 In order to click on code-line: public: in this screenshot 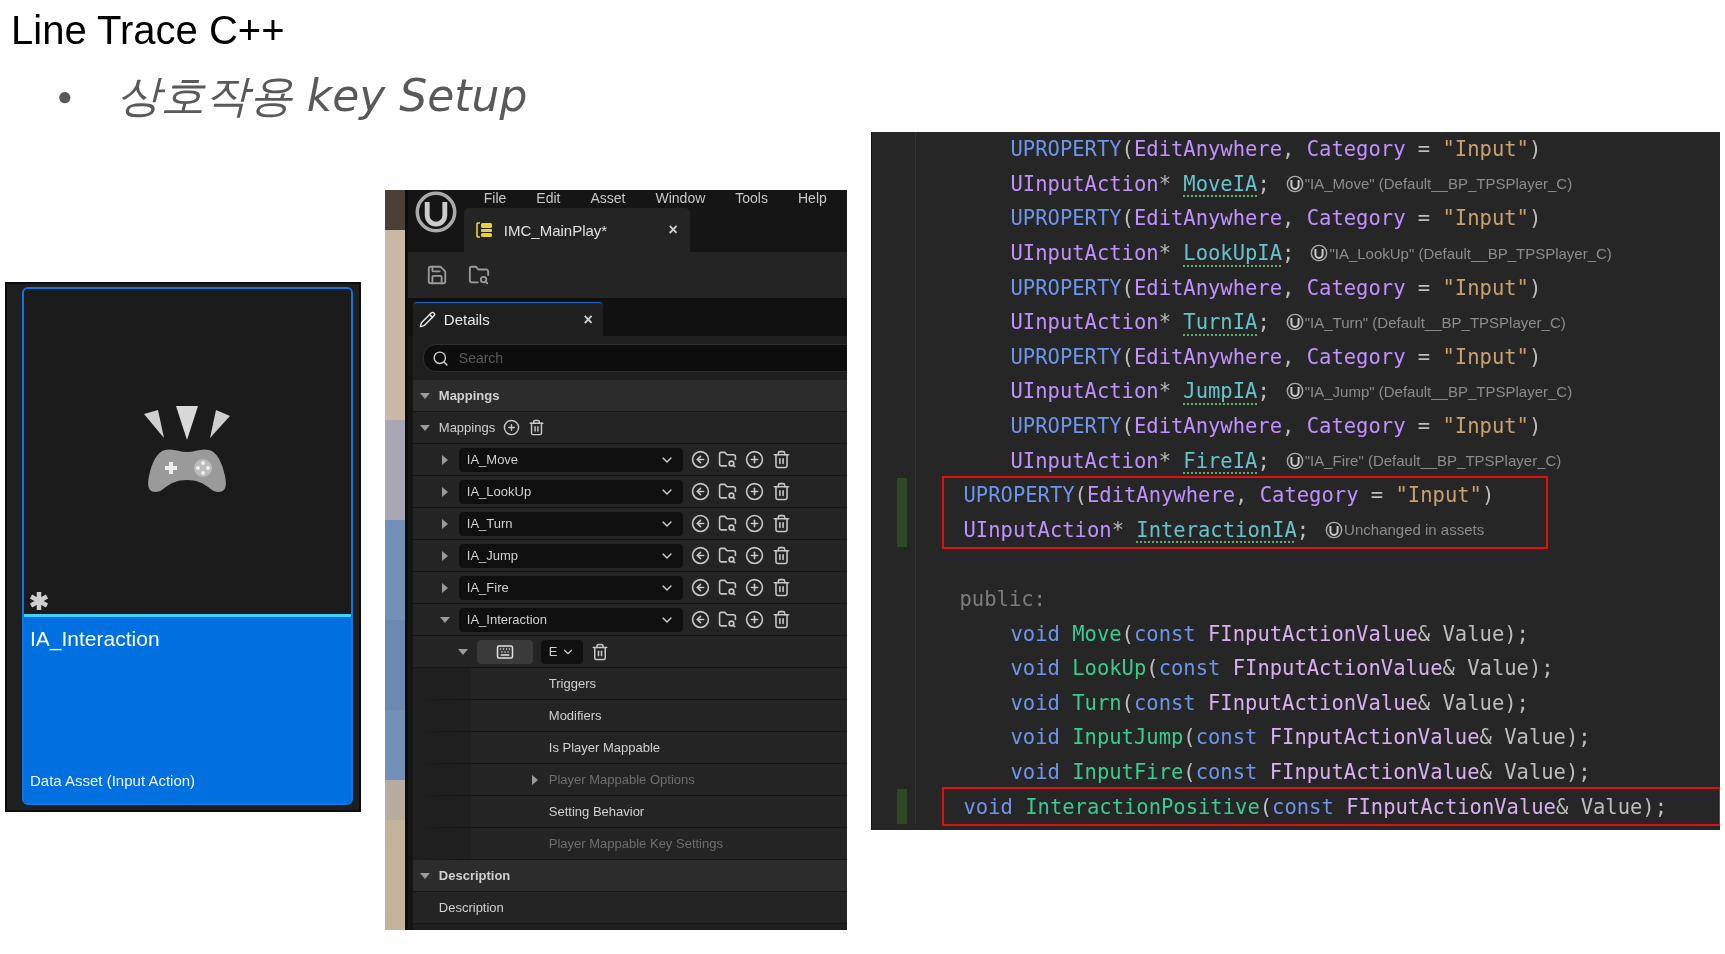, I will do `click(1002, 599)`.